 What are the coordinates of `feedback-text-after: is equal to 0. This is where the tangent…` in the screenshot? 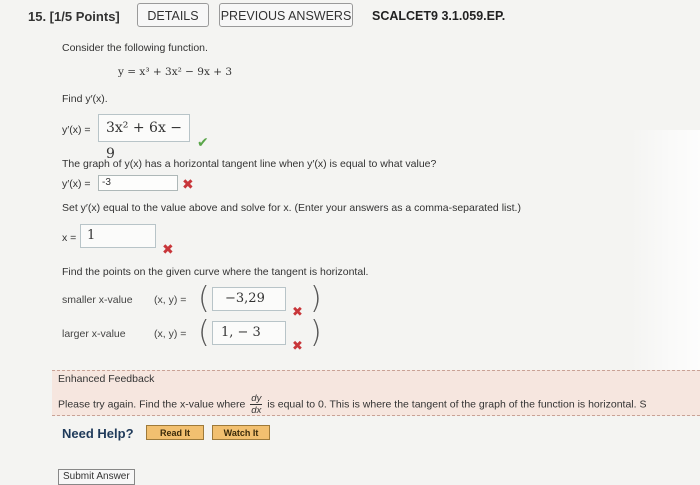 It's located at (457, 404).